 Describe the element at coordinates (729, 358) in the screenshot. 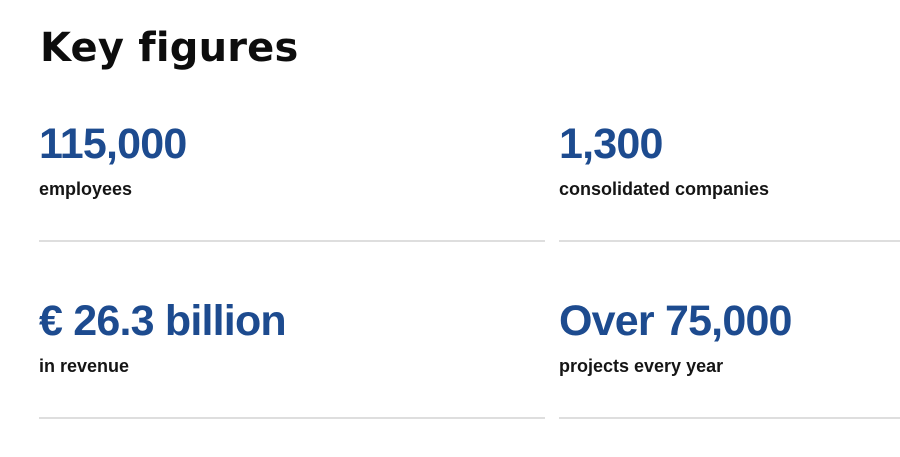

I see `key-figure-projects: Over 75,000 projects every year` at that location.